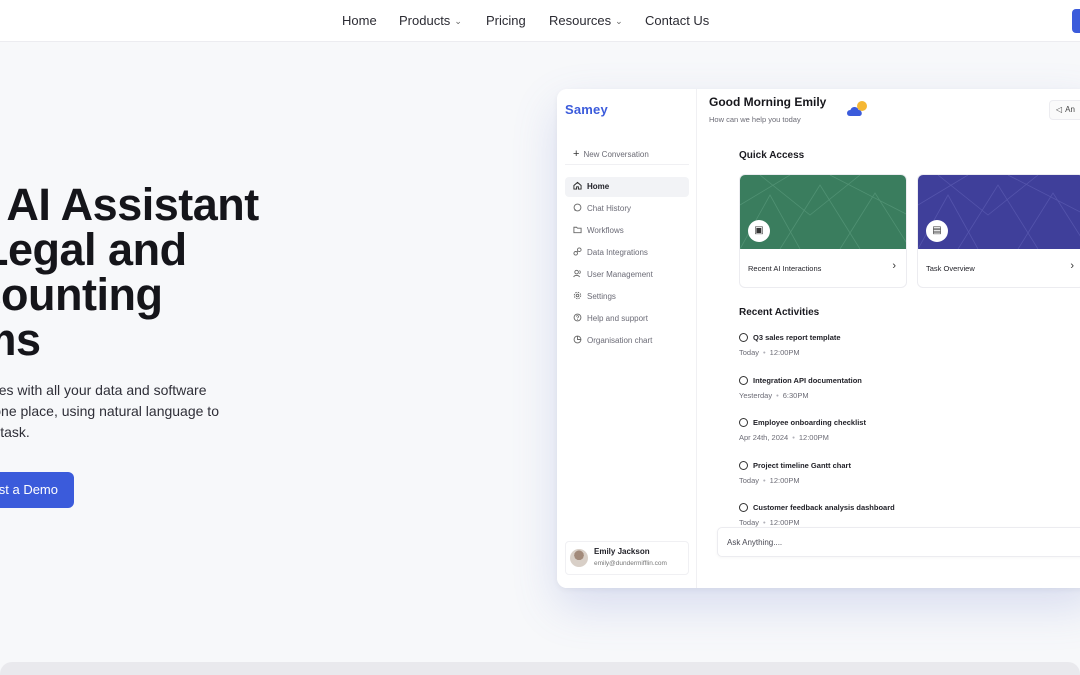 The image size is (1080, 675). What do you see at coordinates (577, 251) in the screenshot?
I see `link-icon` at bounding box center [577, 251].